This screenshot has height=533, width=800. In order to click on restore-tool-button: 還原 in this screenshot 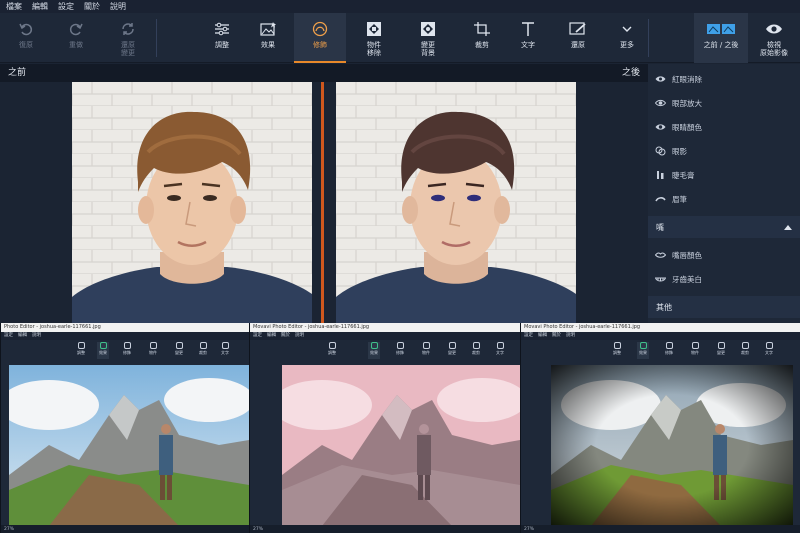, I will do `click(578, 38)`.